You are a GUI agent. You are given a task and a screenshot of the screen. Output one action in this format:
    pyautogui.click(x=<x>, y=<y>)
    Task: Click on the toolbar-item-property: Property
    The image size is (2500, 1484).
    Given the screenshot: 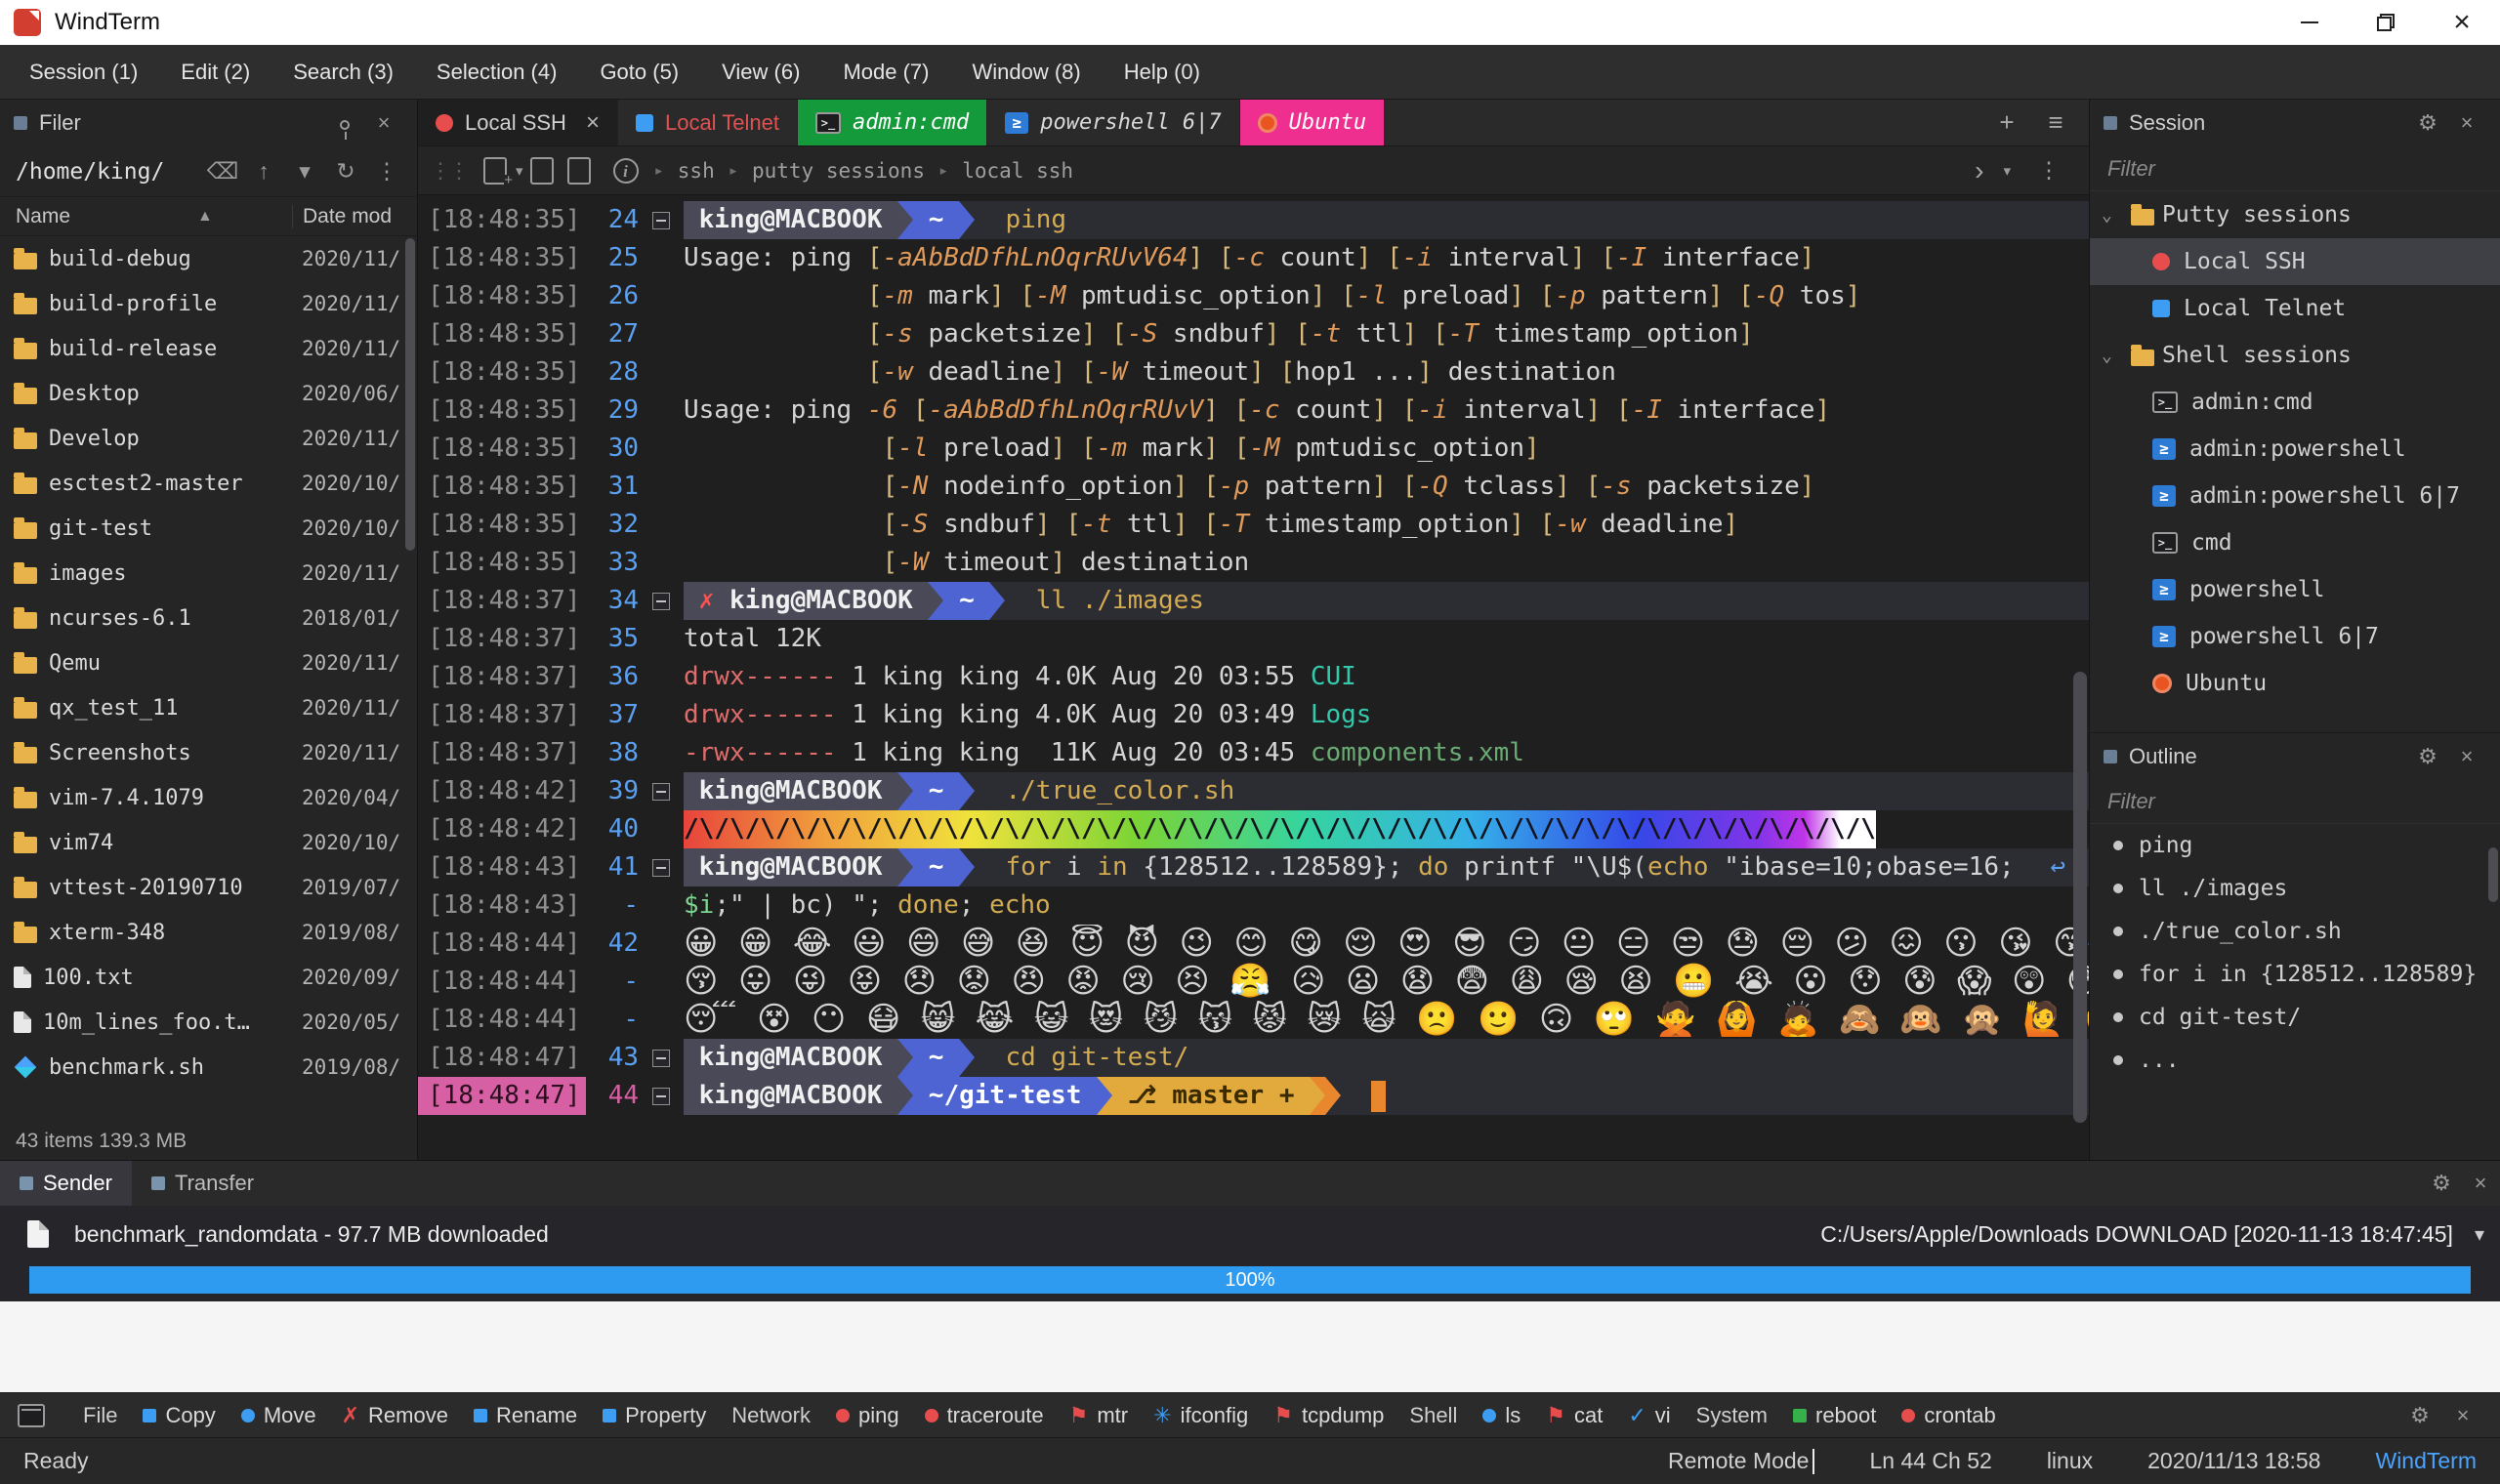 What is the action you would take?
    pyautogui.click(x=654, y=1416)
    